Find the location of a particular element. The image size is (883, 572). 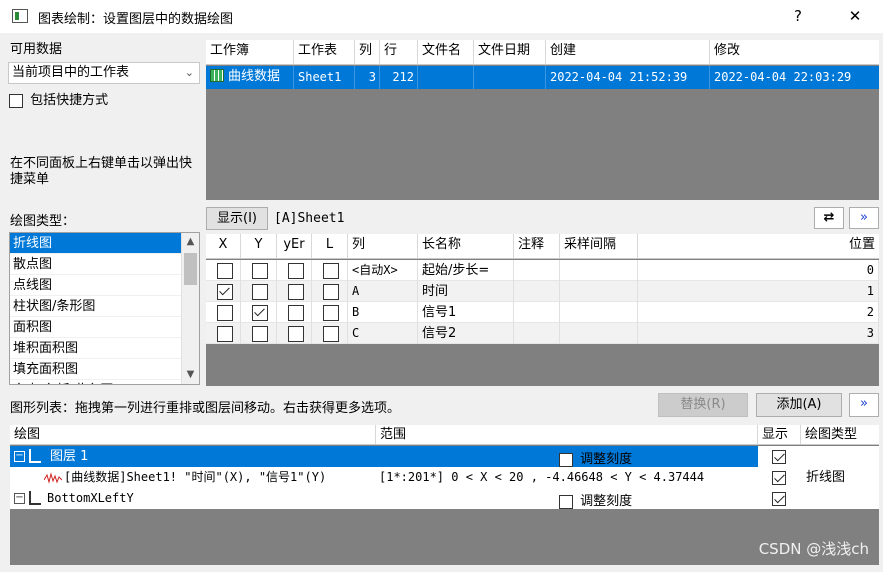

header-rows: 行 is located at coordinates (399, 52).